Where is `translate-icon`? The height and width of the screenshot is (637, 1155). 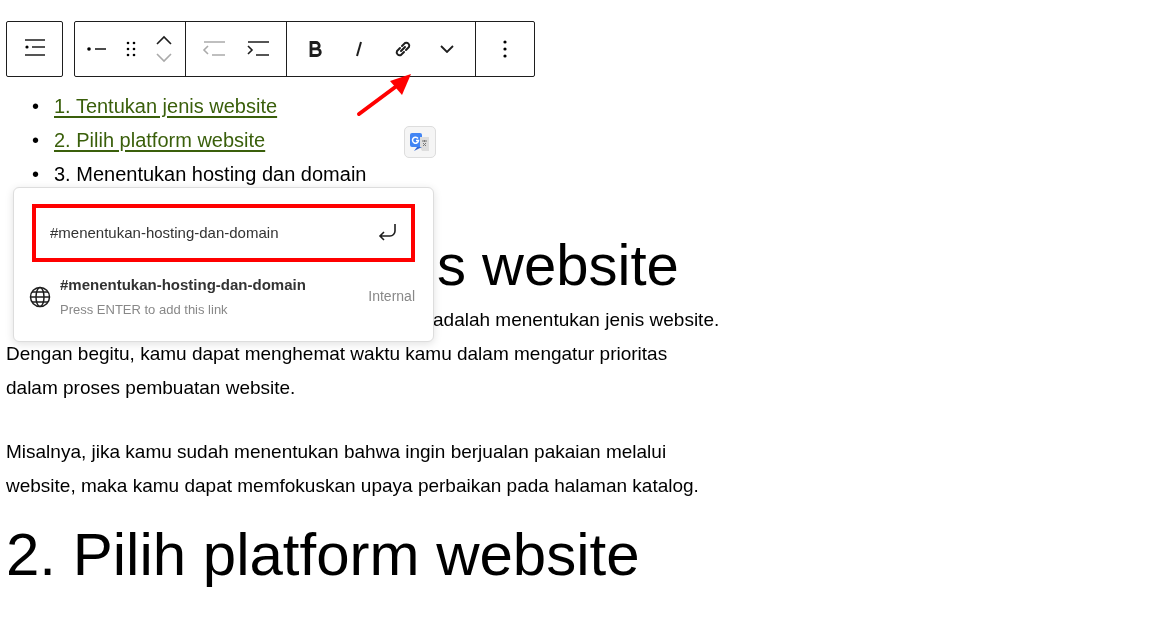 translate-icon is located at coordinates (420, 142).